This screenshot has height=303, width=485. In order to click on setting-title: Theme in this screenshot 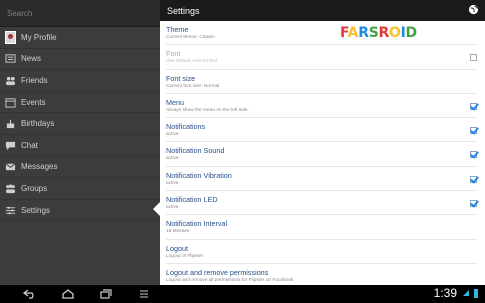, I will do `click(177, 29)`.